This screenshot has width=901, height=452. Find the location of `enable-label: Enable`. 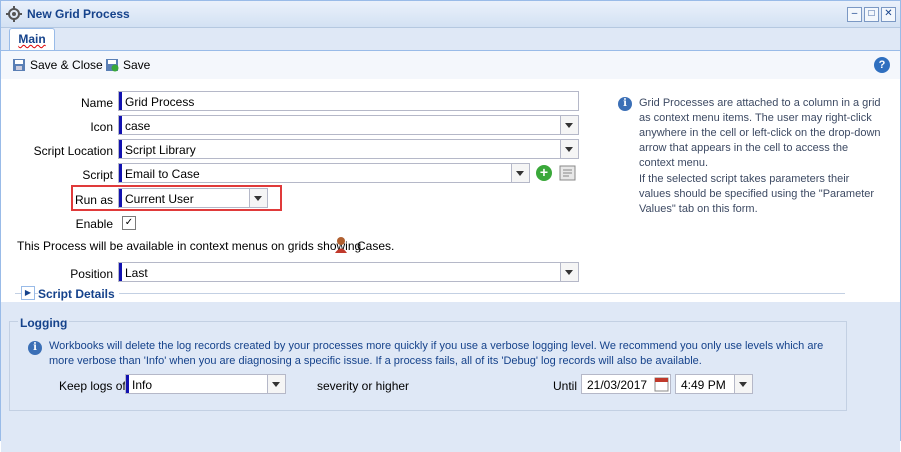

enable-label: Enable is located at coordinates (94, 224).